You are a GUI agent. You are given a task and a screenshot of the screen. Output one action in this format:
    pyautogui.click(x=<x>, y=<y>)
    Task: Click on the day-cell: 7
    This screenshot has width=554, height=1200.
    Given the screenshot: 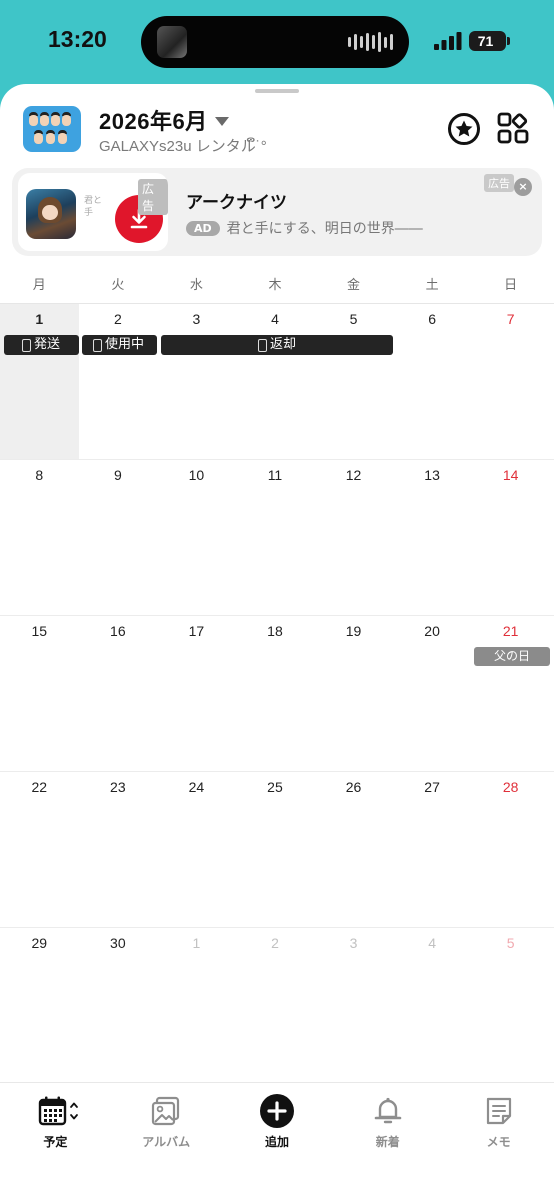 What is the action you would take?
    pyautogui.click(x=510, y=381)
    